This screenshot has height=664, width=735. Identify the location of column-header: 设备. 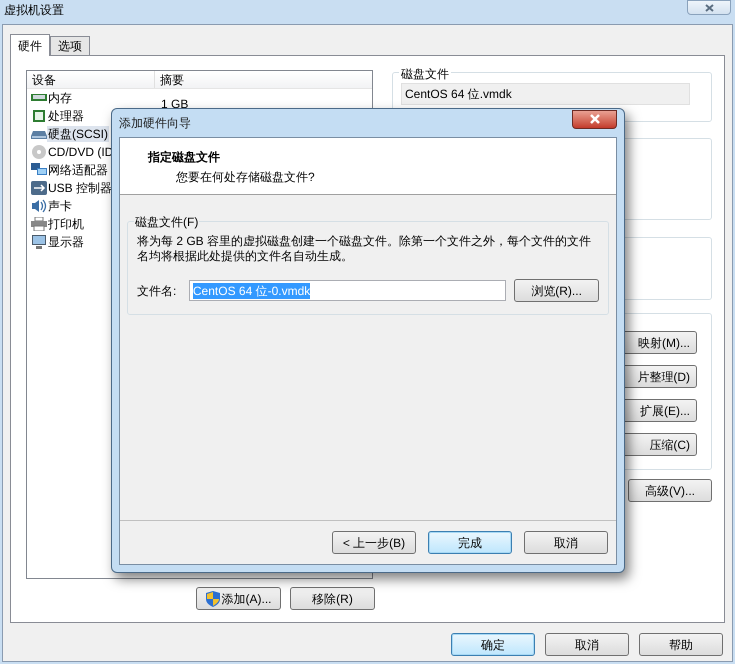
(91, 79).